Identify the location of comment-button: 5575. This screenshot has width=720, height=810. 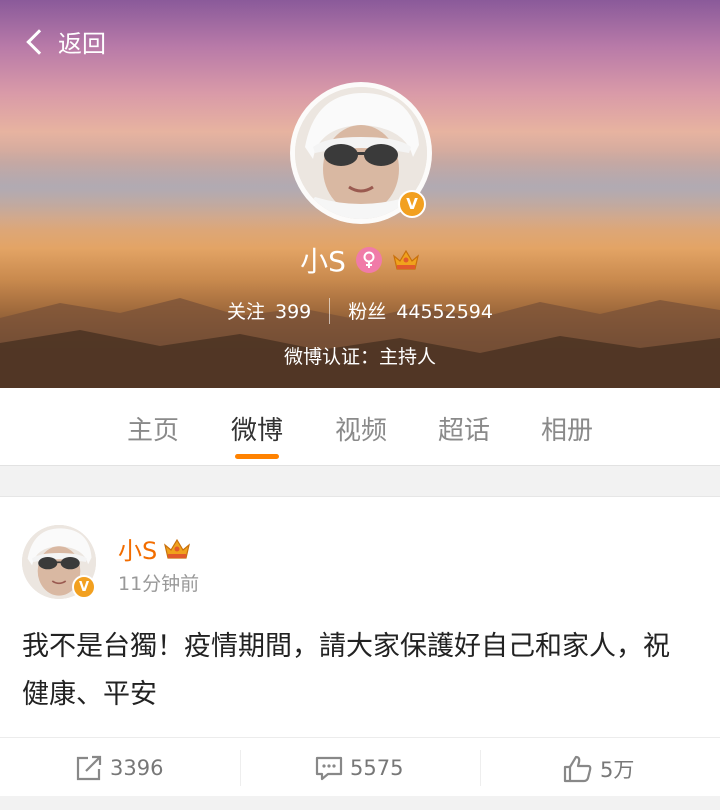
(358, 768).